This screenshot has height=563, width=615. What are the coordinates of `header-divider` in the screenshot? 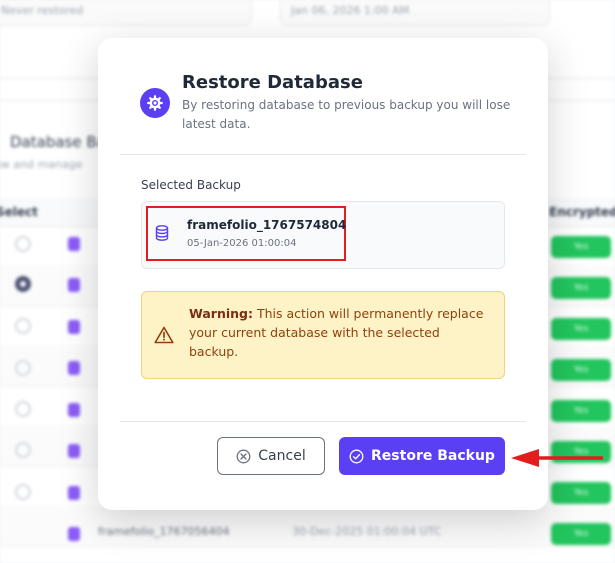 It's located at (323, 154).